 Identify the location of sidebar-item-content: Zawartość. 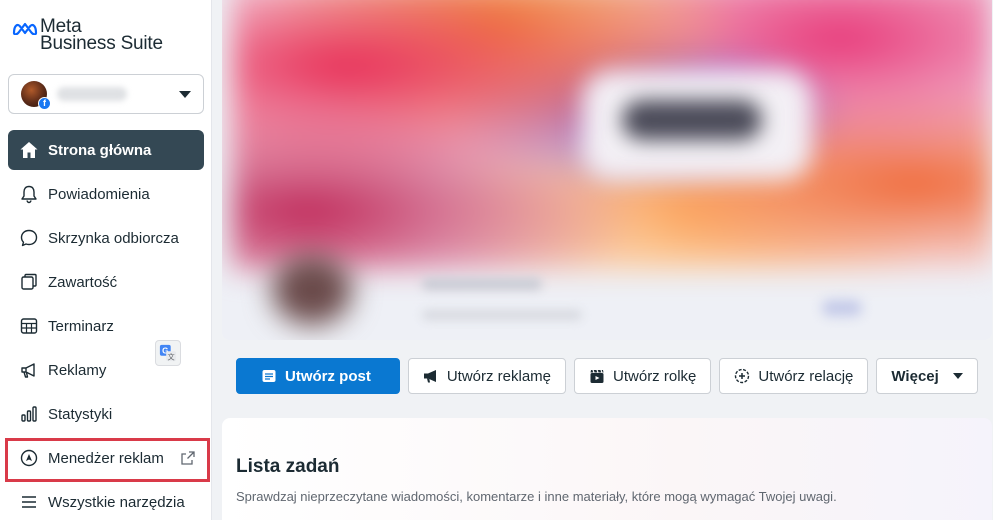
(106, 282).